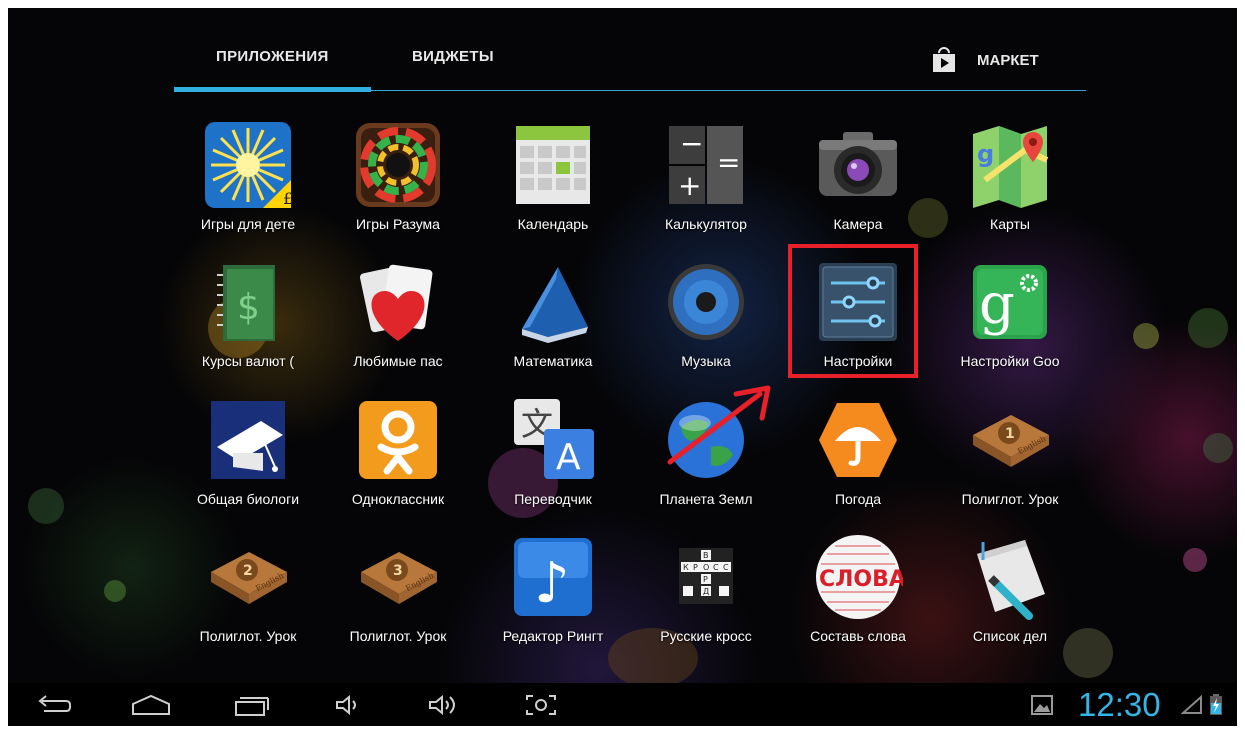 The image size is (1245, 734). I want to click on app-tile: − = + Калькулятор, so click(706, 181).